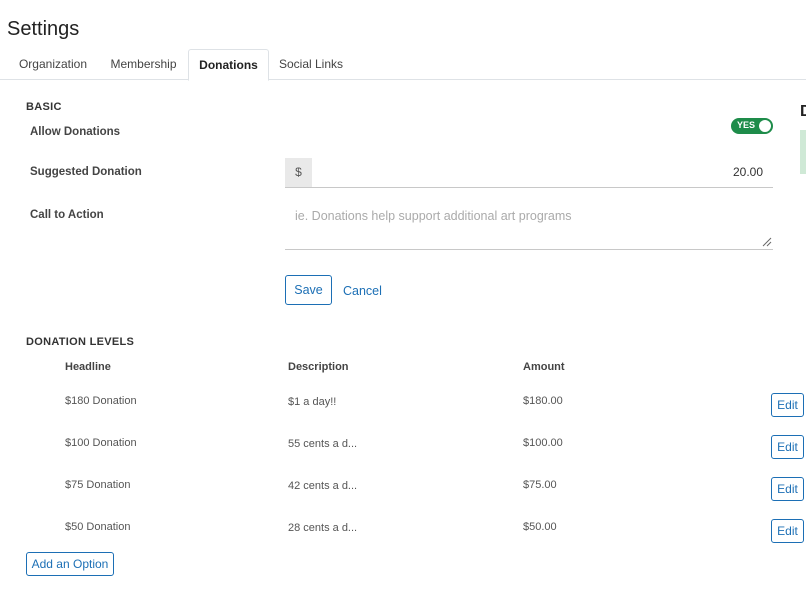  What do you see at coordinates (70, 564) in the screenshot?
I see `add-option-button: Add an Option` at bounding box center [70, 564].